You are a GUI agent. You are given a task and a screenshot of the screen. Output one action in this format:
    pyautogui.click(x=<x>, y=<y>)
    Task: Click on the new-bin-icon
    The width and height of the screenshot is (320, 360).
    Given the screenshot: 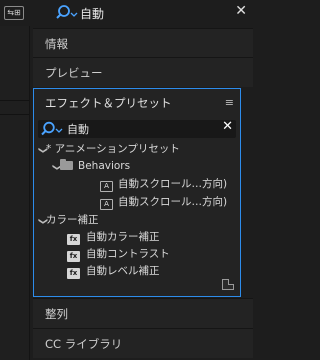 What is the action you would take?
    pyautogui.click(x=228, y=284)
    